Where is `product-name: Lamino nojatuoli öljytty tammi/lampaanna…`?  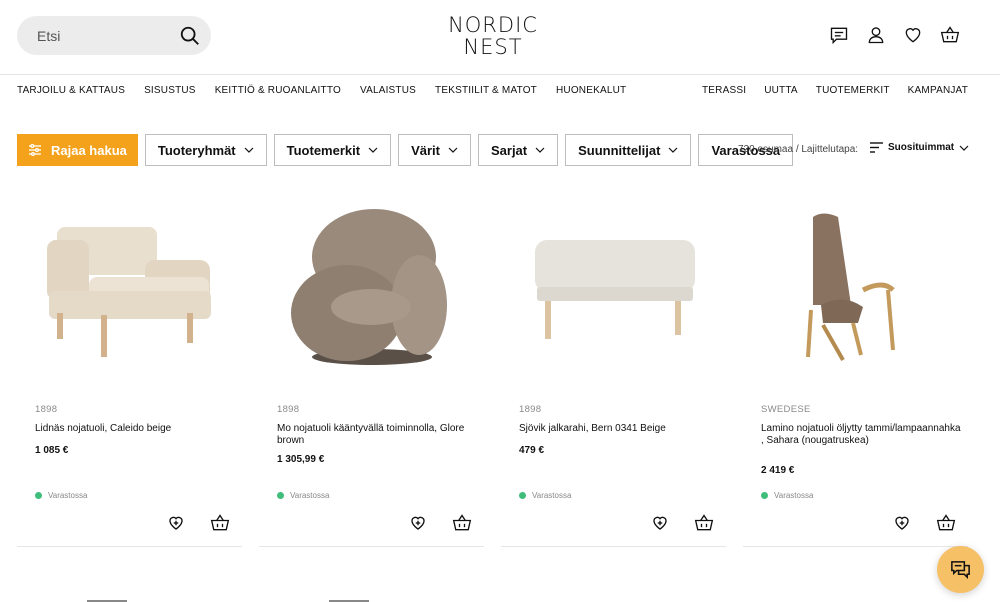
product-name: Lamino nojatuoli öljytty tammi/lampaanna… is located at coordinates (861, 435).